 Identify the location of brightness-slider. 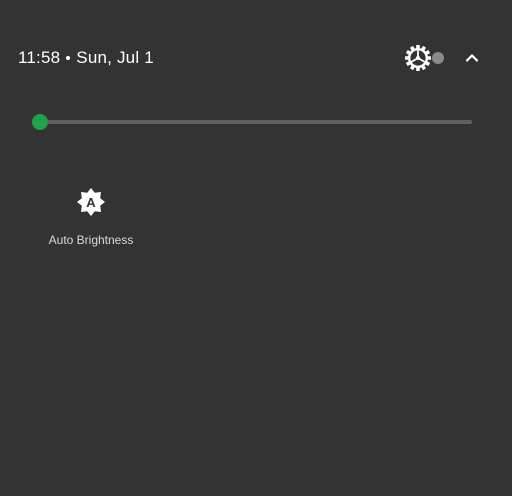
(252, 122).